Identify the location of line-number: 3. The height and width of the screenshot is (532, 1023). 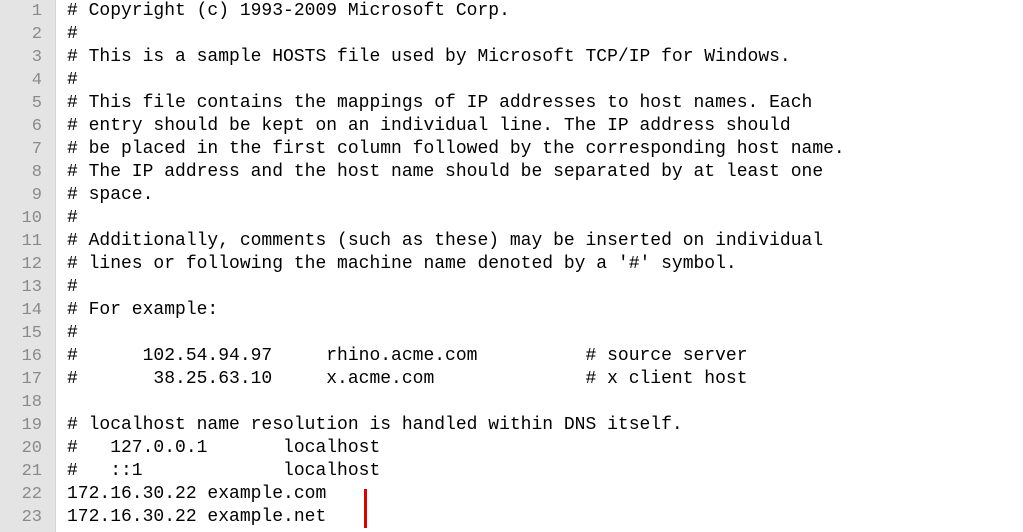
(36, 57).